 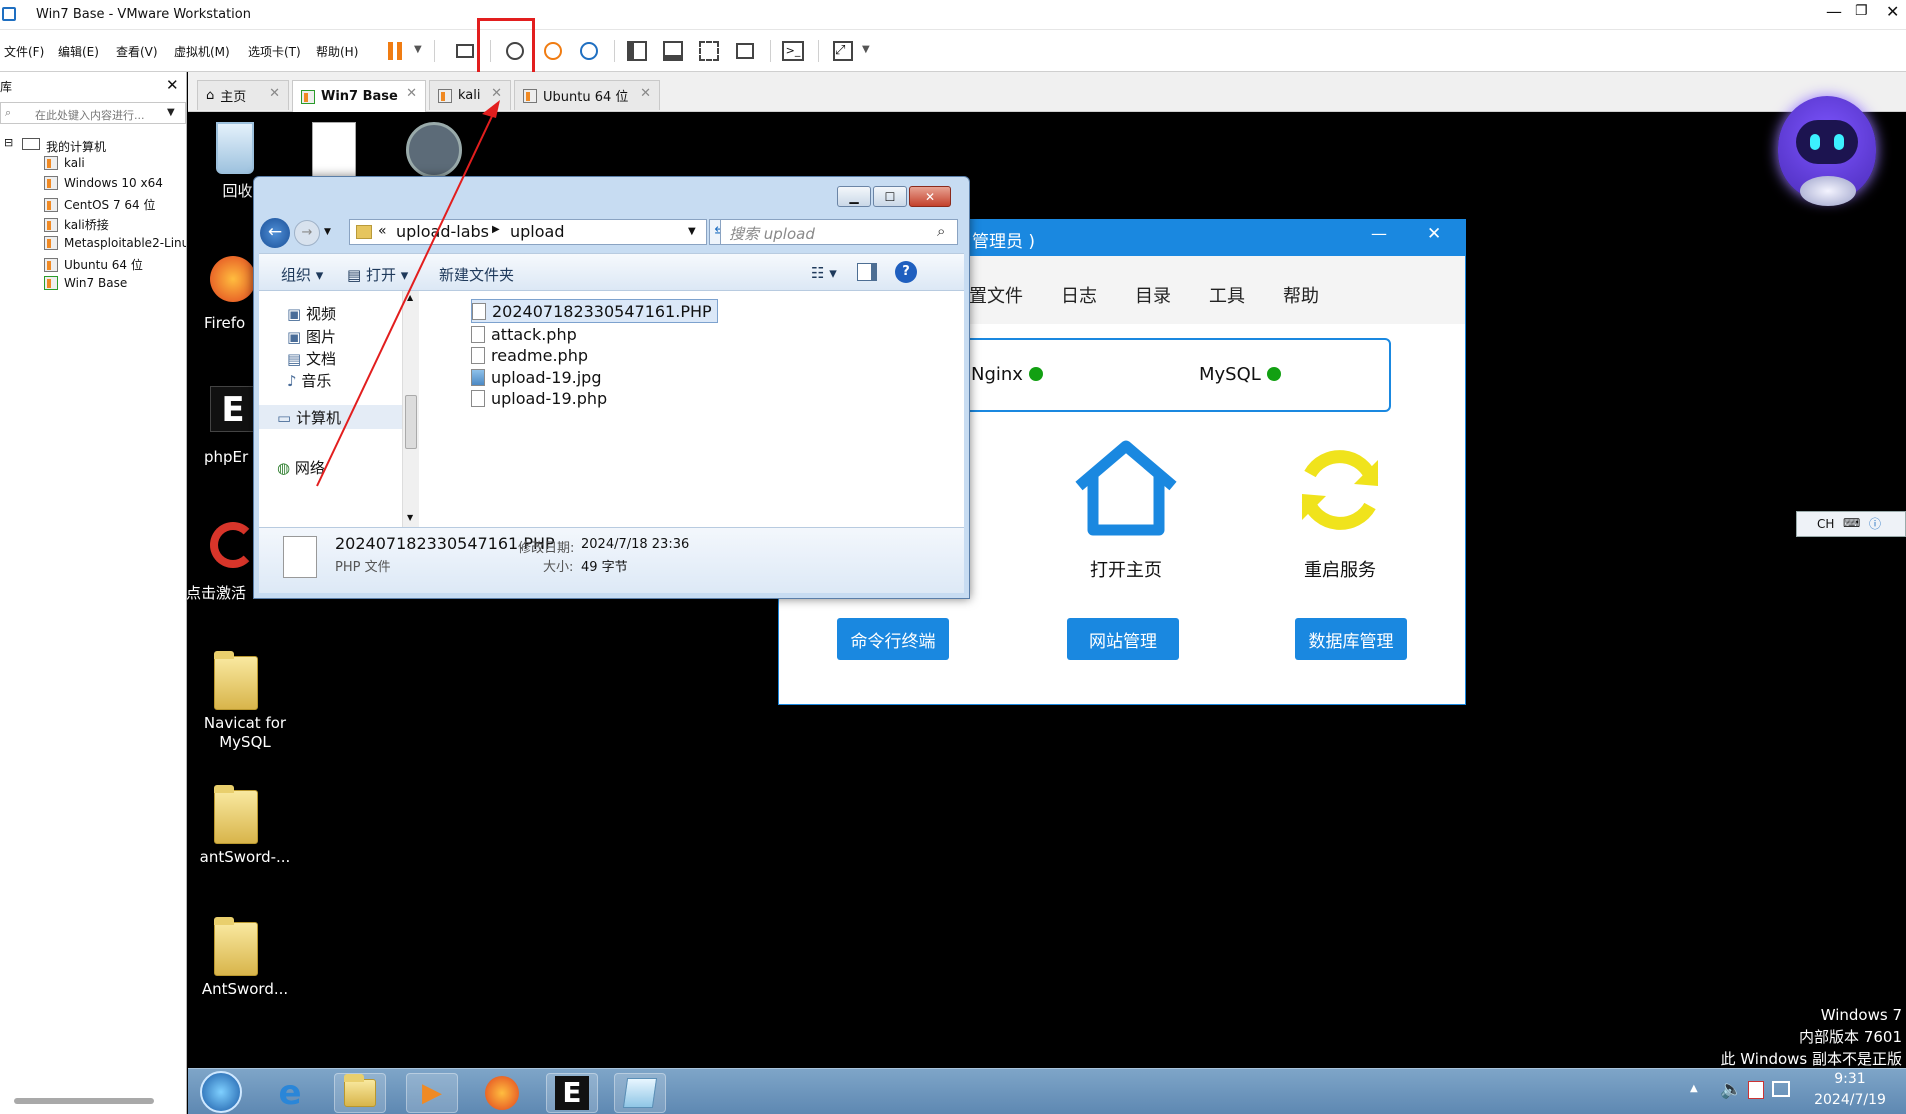 What do you see at coordinates (1756, 1090) in the screenshot?
I see `action-center-icon` at bounding box center [1756, 1090].